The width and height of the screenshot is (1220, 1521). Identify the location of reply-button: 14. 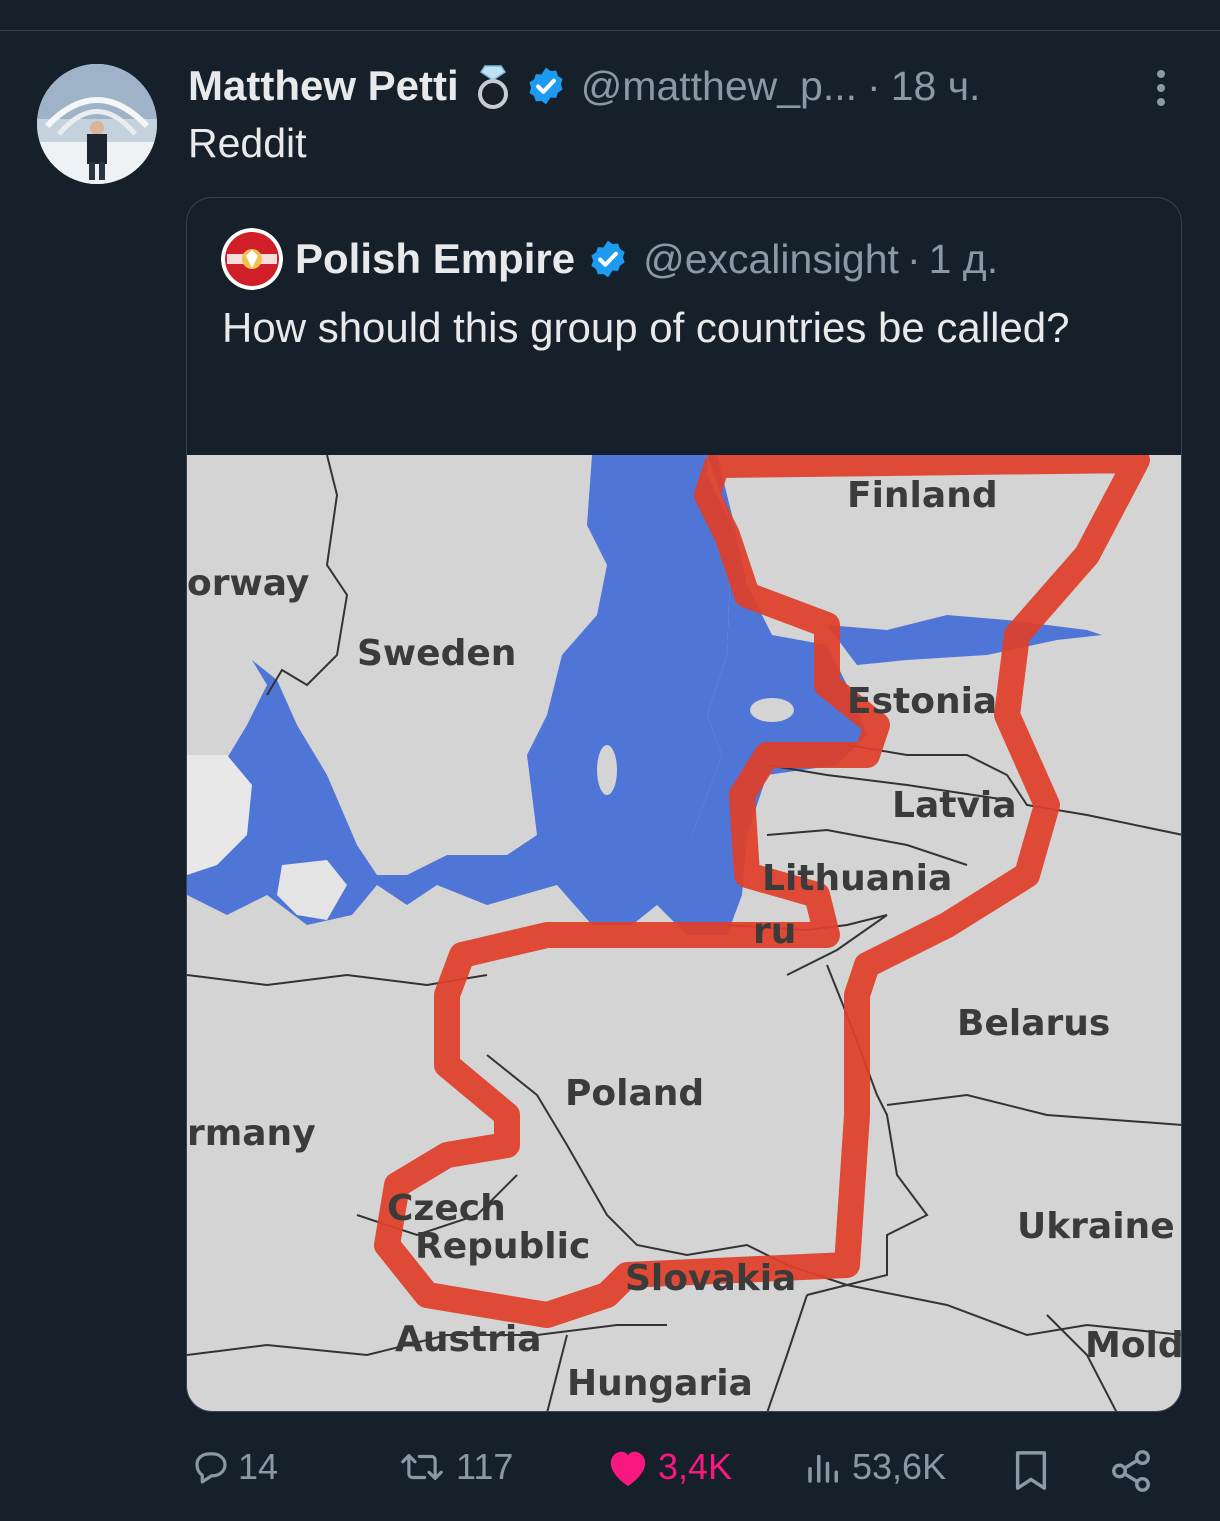
(234, 1467).